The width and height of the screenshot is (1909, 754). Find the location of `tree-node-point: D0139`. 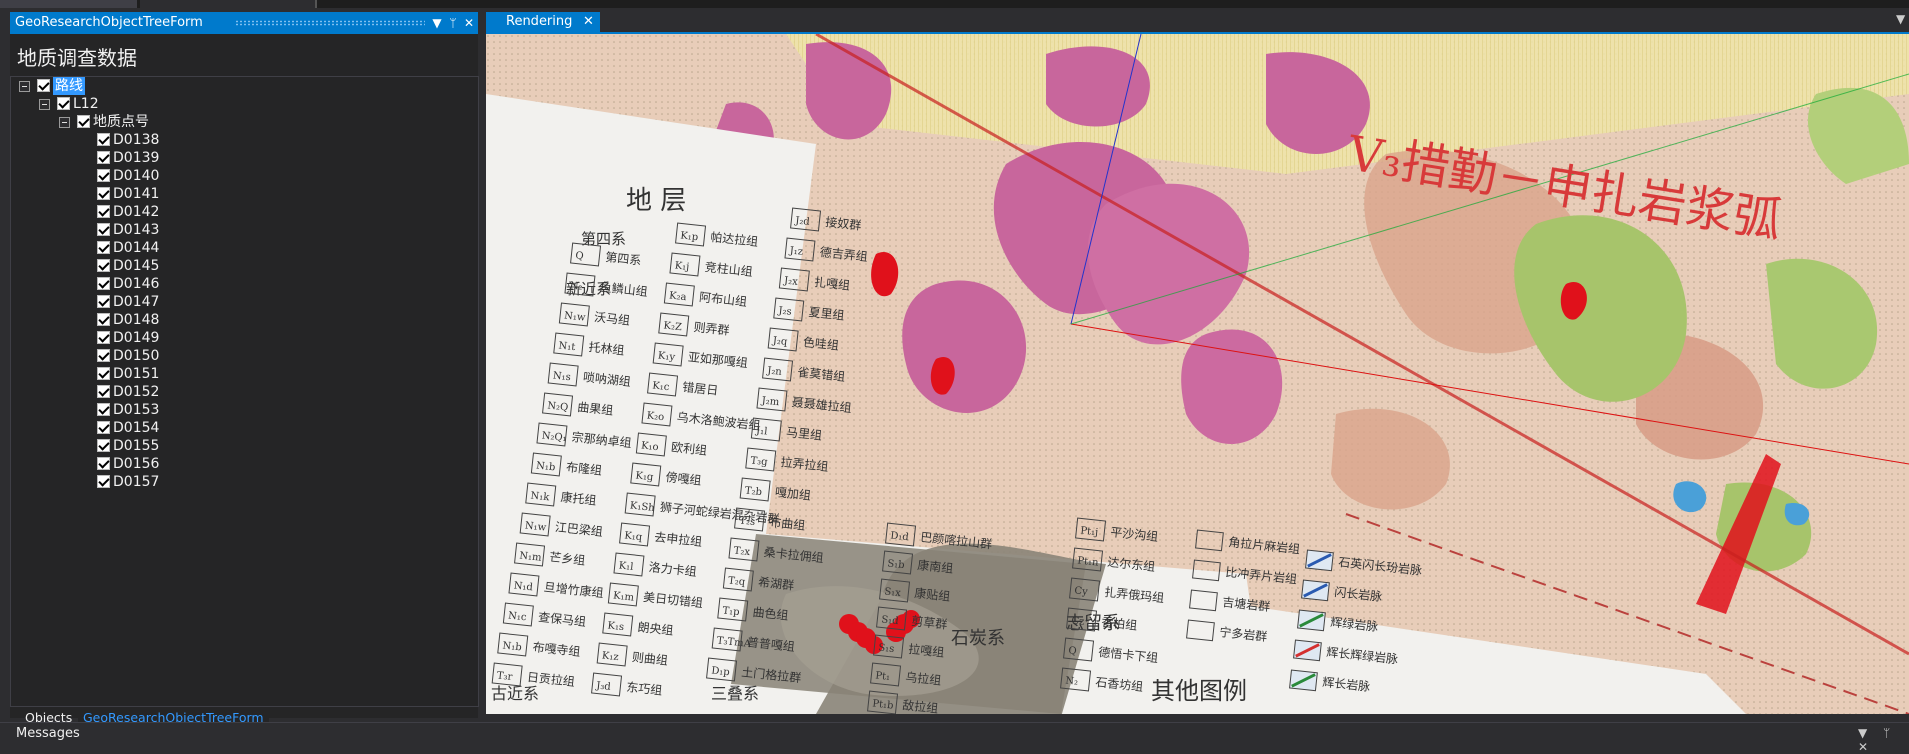

tree-node-point: D0139 is located at coordinates (147, 158).